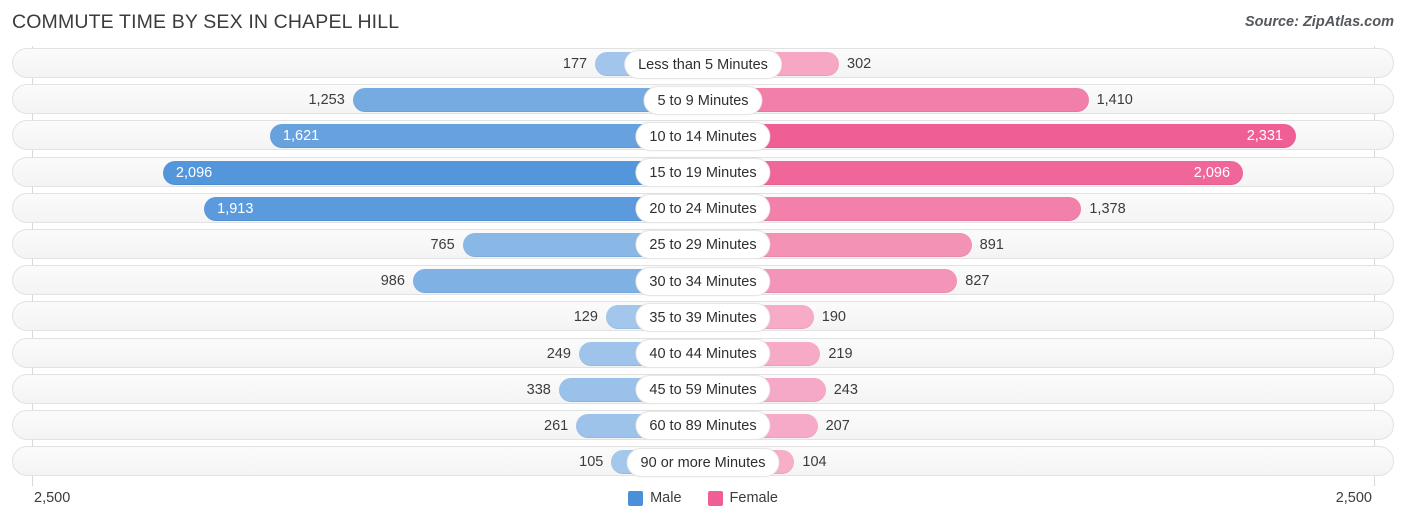 The image size is (1406, 523). I want to click on value-label-male: 338, so click(538, 389).